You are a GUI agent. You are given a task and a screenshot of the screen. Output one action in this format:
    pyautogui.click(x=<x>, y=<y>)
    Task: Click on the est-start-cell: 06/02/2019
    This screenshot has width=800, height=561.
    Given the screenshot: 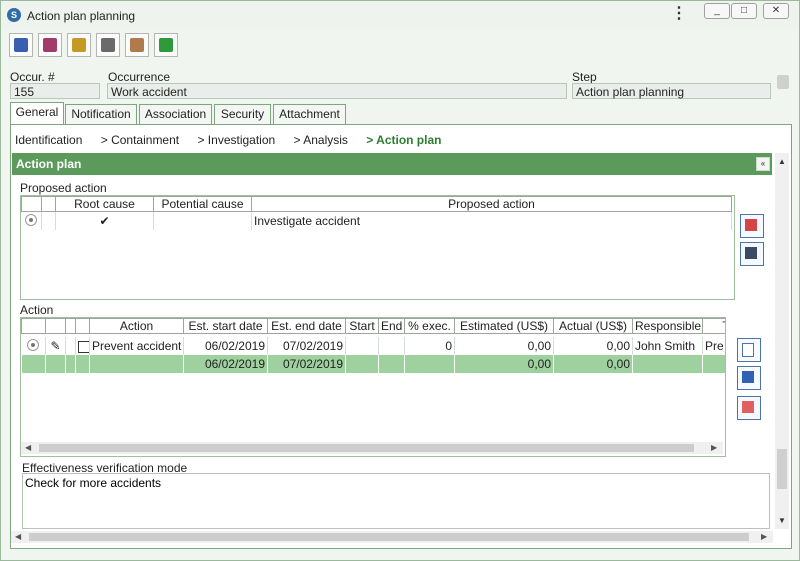 What is the action you would take?
    pyautogui.click(x=225, y=346)
    